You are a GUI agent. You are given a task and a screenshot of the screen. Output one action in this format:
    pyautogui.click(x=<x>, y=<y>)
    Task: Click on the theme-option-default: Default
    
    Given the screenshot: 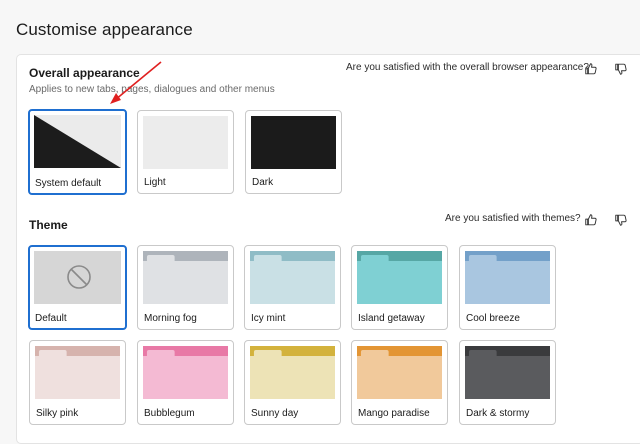 What is the action you would take?
    pyautogui.click(x=77, y=287)
    